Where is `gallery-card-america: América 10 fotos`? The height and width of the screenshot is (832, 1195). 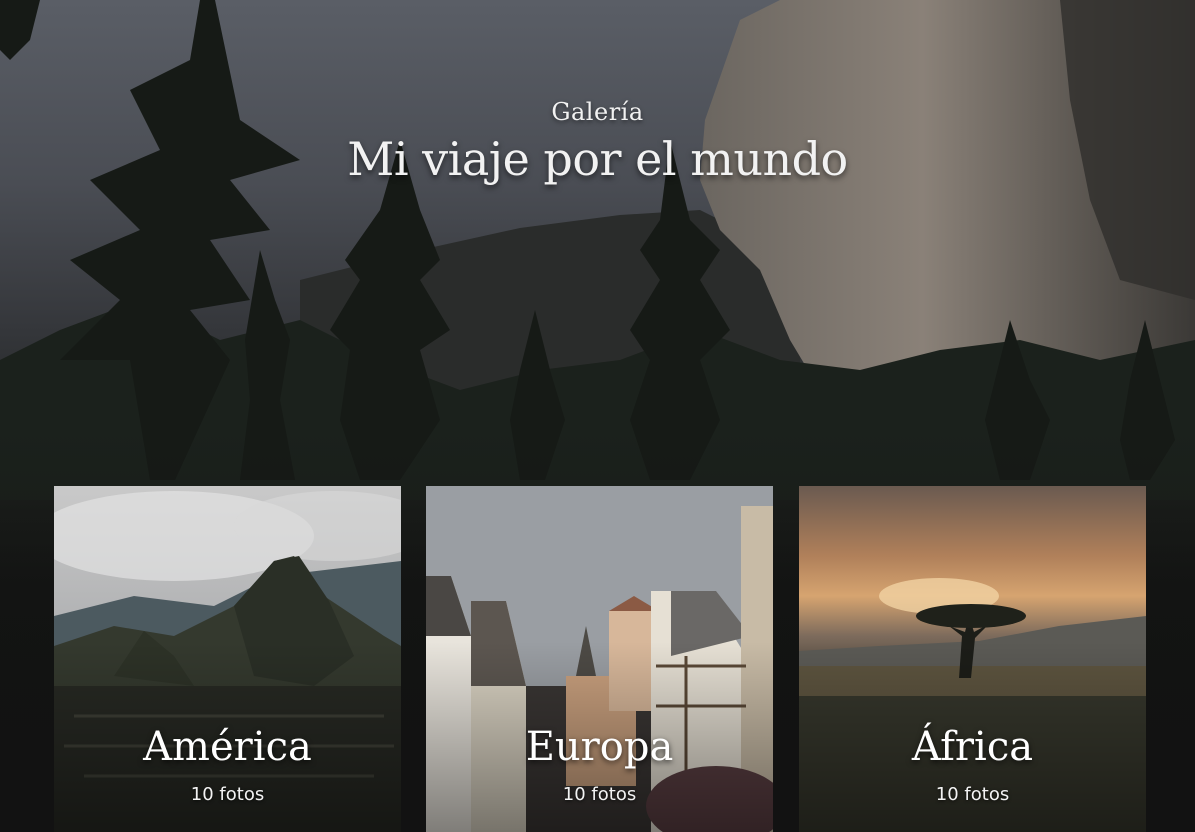 gallery-card-america: América 10 fotos is located at coordinates (227, 659).